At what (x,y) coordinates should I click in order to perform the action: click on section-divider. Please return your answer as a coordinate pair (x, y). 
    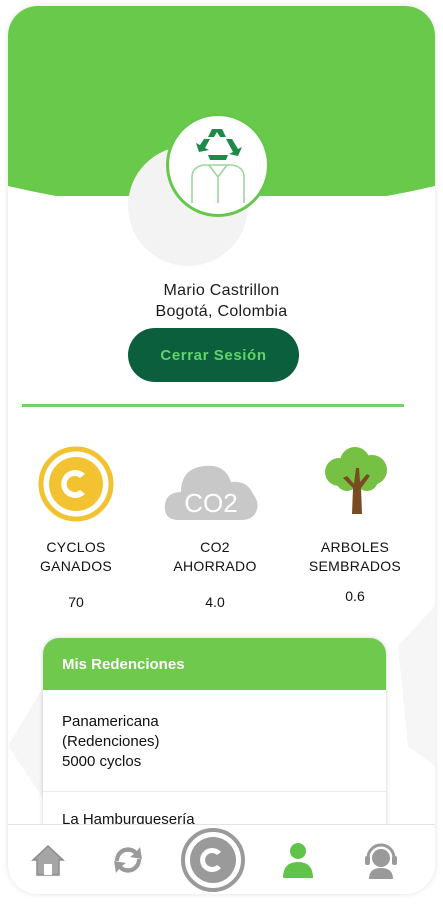
    Looking at the image, I should click on (213, 405).